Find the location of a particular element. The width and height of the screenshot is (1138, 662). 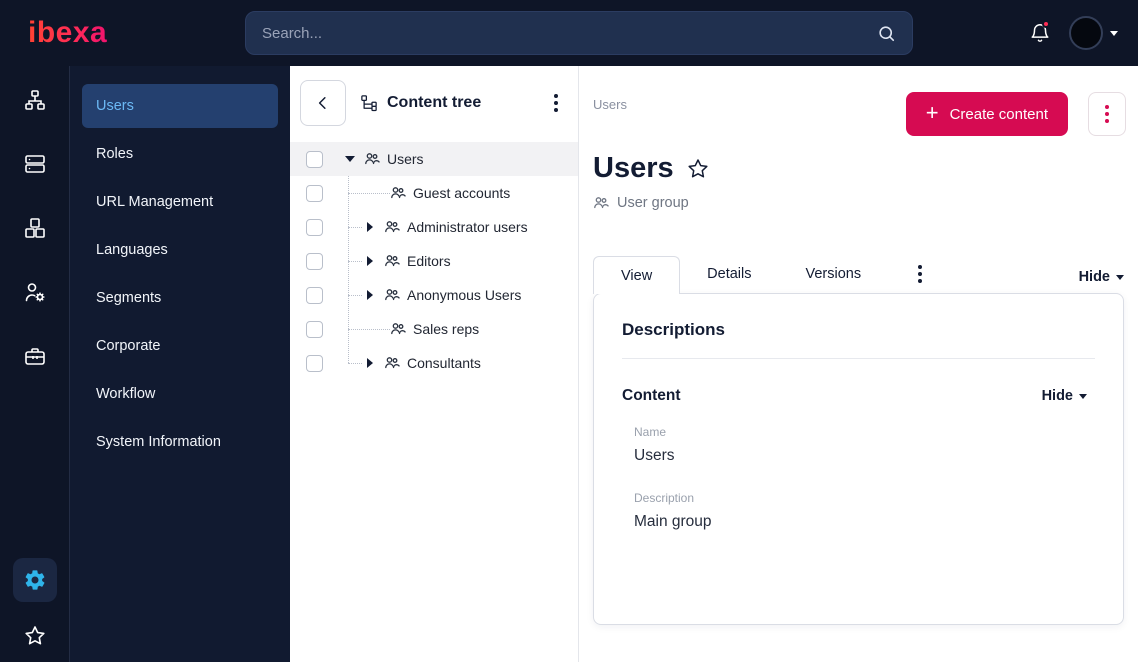

sidebar-item-label: Languages is located at coordinates (132, 250).